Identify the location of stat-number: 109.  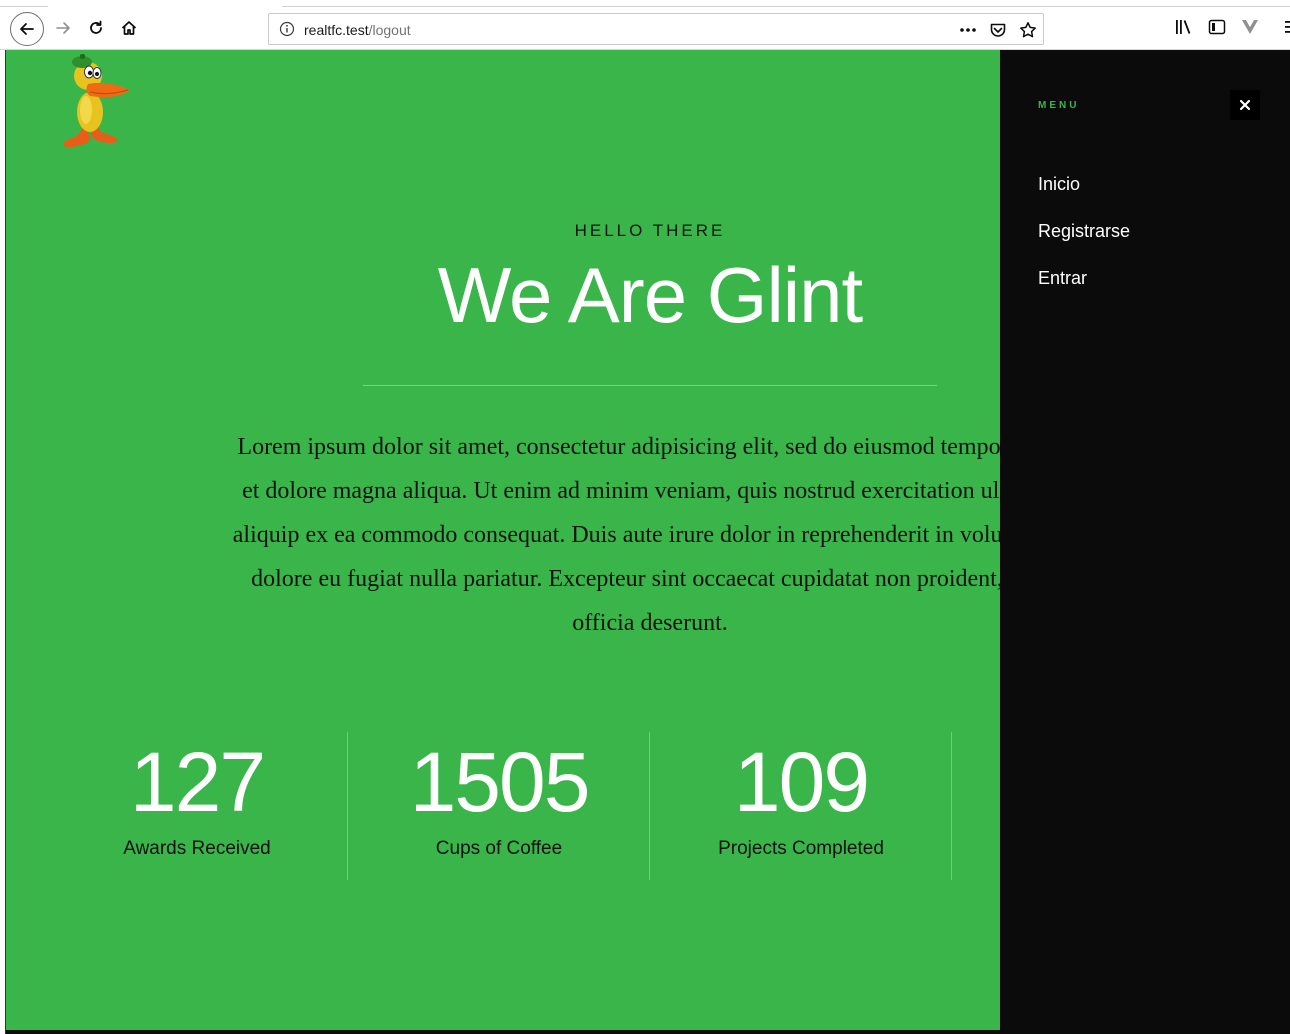
(801, 782).